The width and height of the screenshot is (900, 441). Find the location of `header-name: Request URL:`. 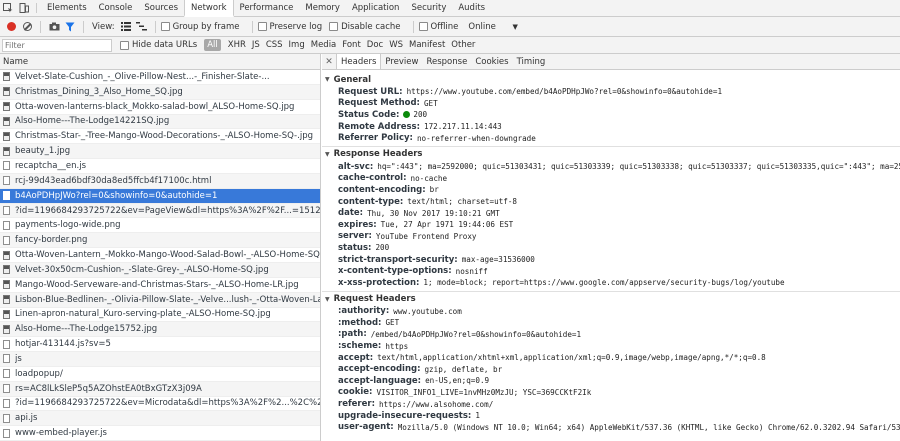

header-name: Request URL: is located at coordinates (370, 91).